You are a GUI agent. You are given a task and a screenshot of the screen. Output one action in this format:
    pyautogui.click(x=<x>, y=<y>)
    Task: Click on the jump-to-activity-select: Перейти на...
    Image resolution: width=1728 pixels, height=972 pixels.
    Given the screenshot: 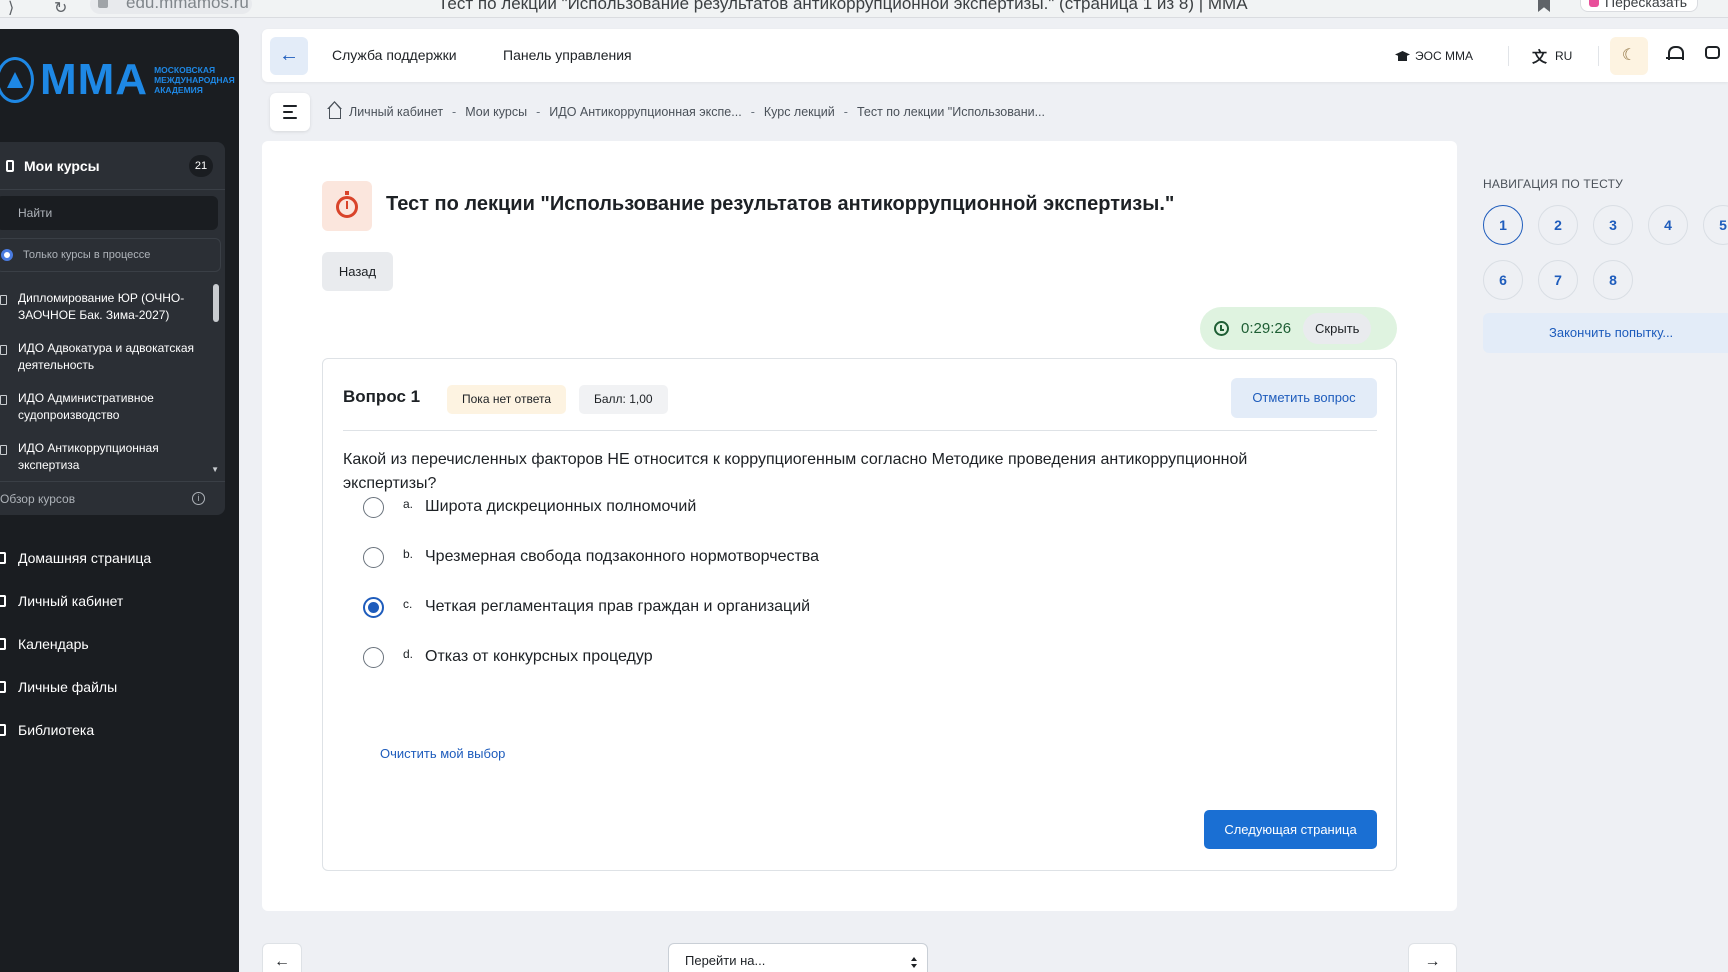 What is the action you would take?
    pyautogui.click(x=798, y=957)
    